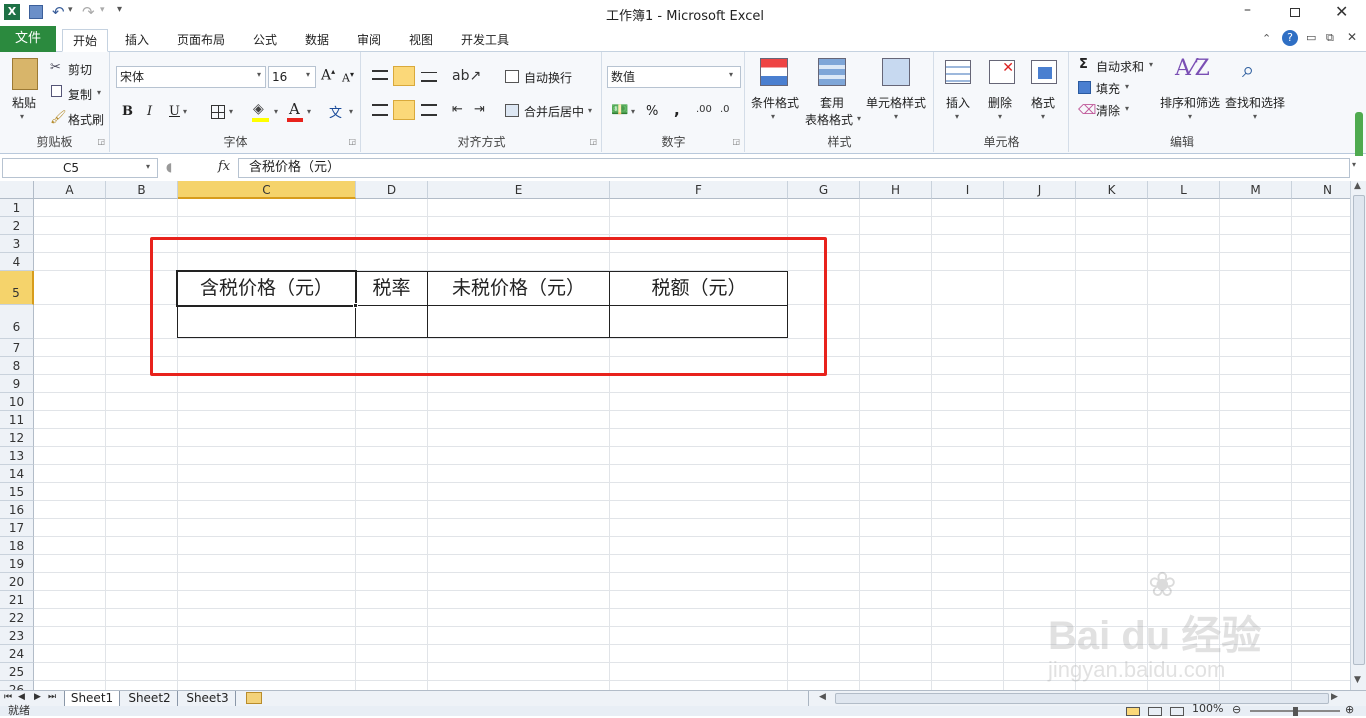  What do you see at coordinates (794, 168) in the screenshot?
I see `formula-input: 含税价格（元）` at bounding box center [794, 168].